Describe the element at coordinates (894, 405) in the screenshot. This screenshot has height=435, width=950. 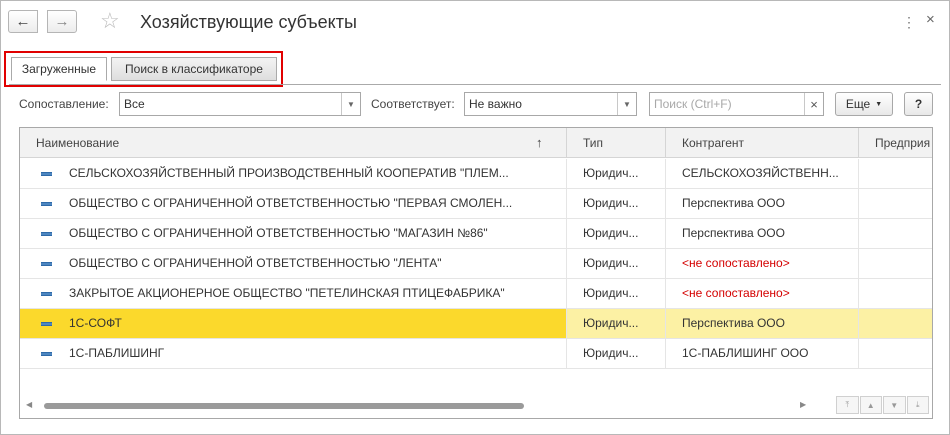
I see `page-down-icon: ▼` at that location.